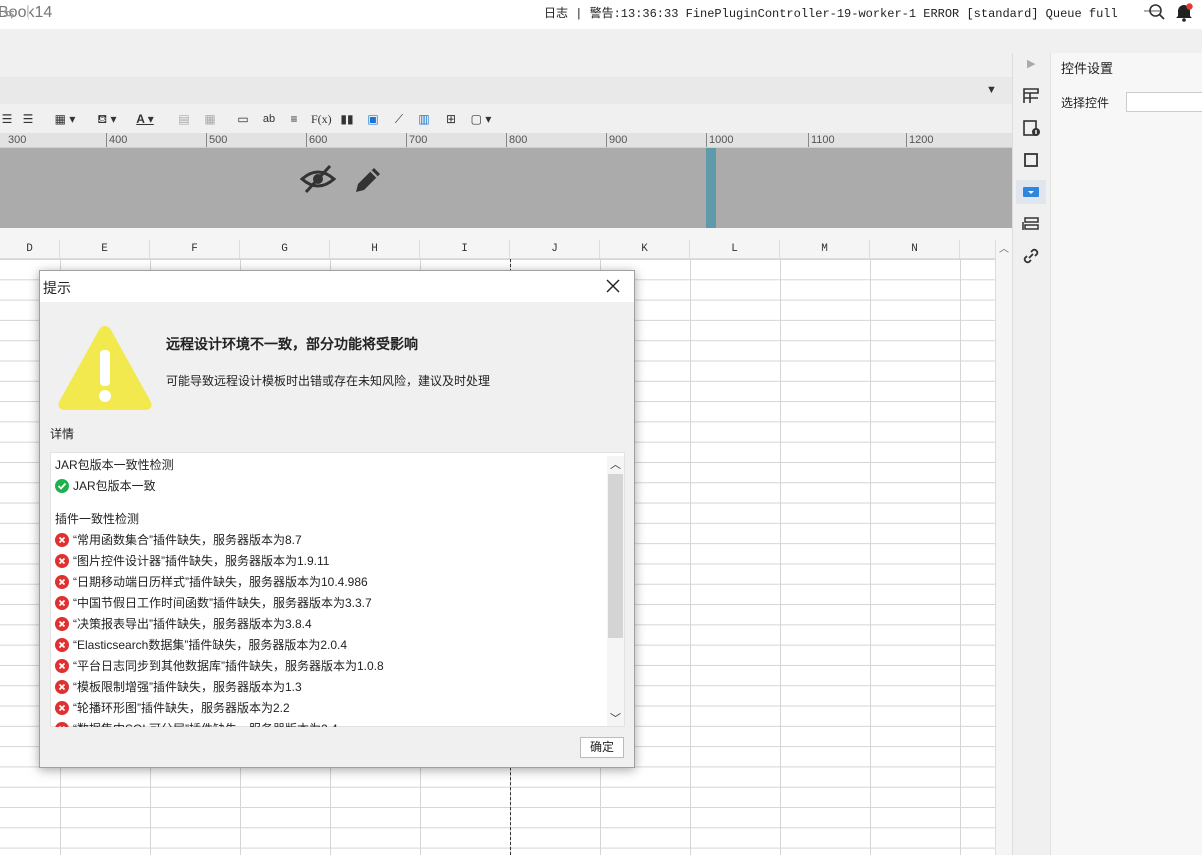 This screenshot has height=855, width=1202. Describe the element at coordinates (184, 119) in the screenshot. I see `merge-cells-icon: ▤` at that location.